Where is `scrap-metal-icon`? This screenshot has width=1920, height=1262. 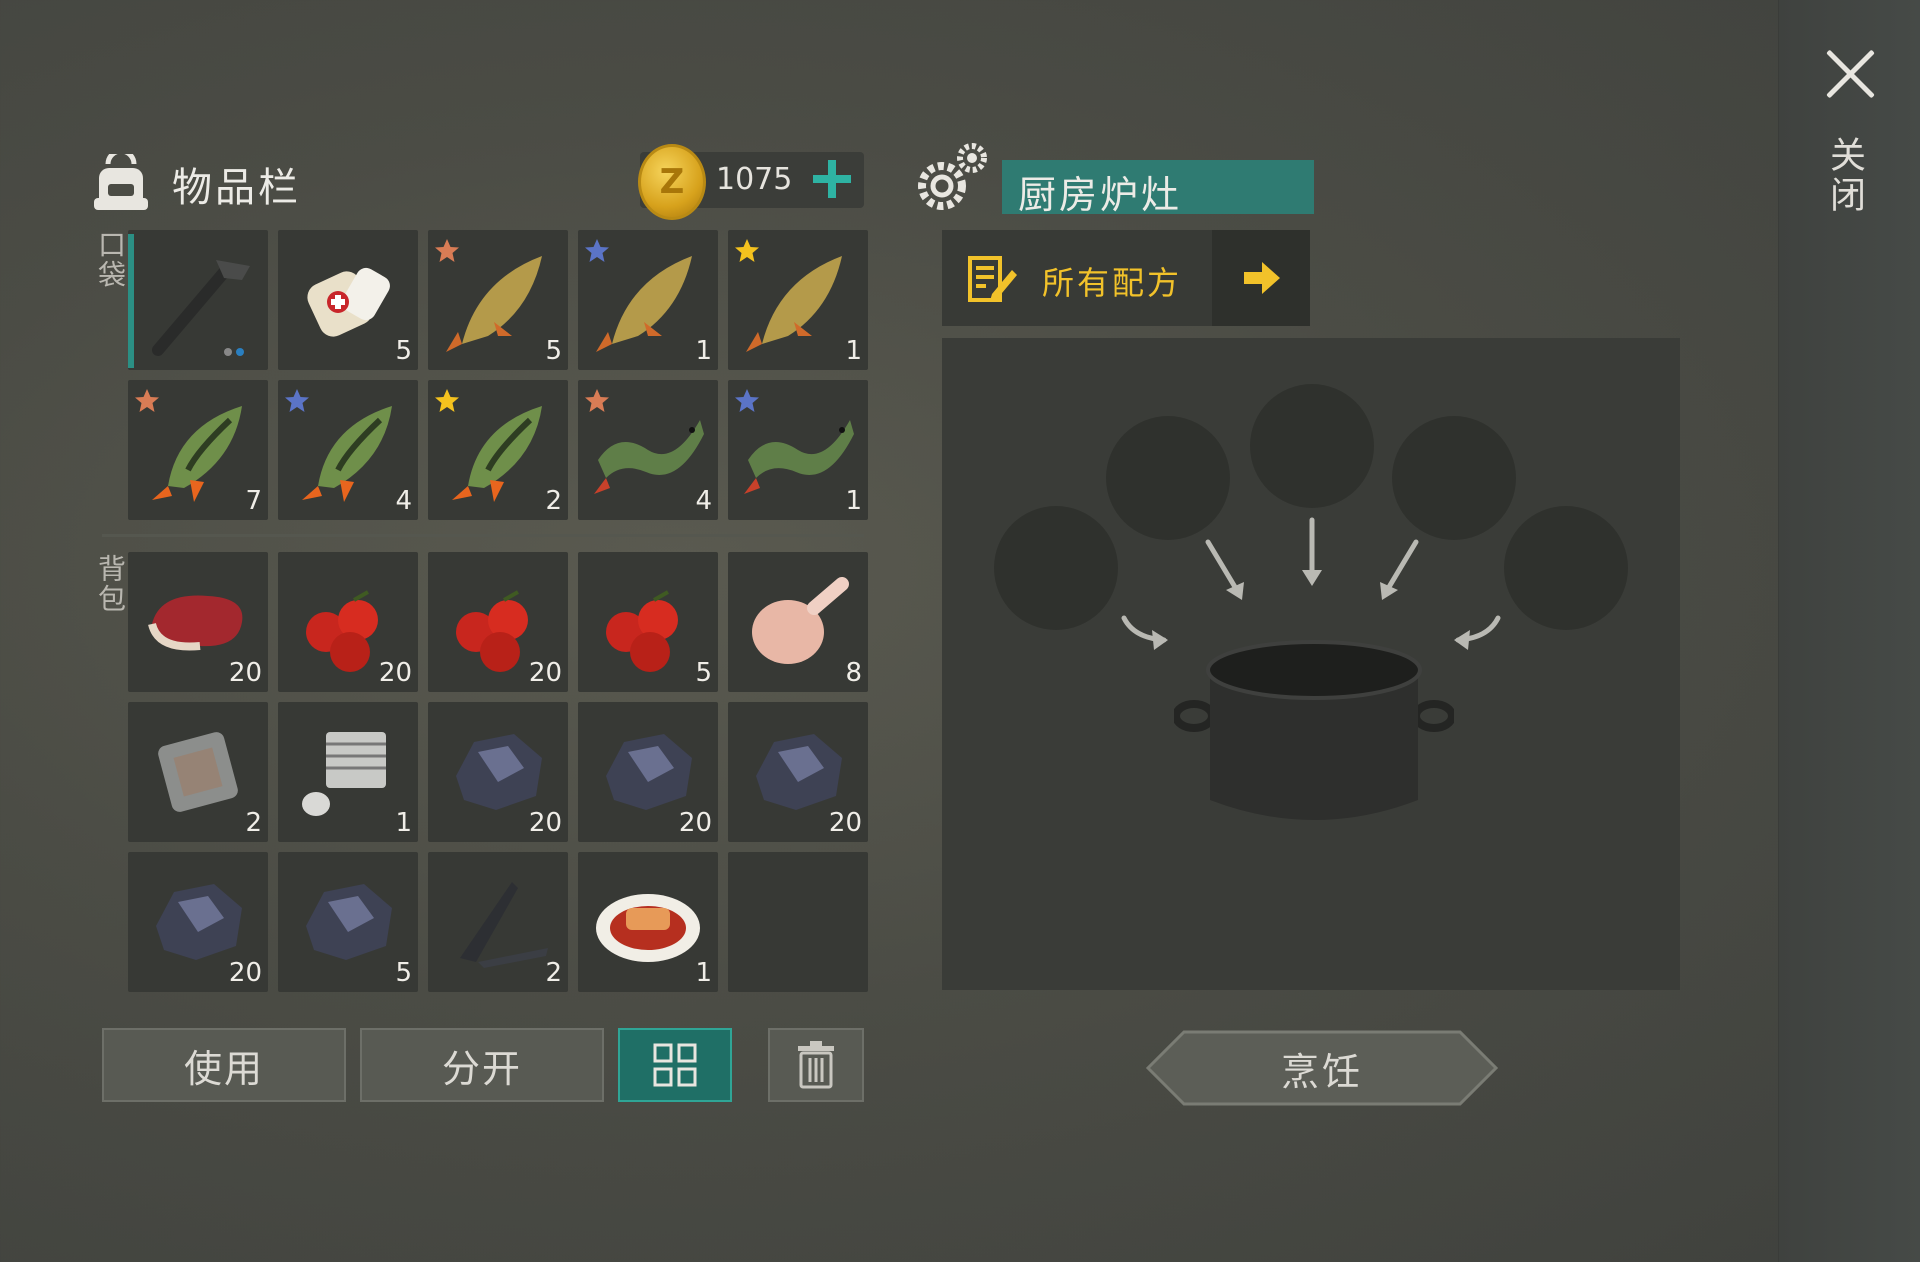 scrap-metal-icon is located at coordinates (504, 925).